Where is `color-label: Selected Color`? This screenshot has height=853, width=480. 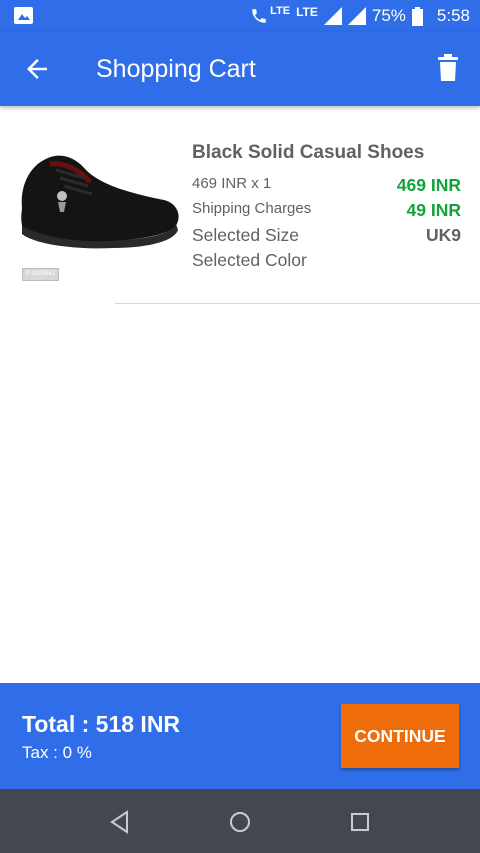 color-label: Selected Color is located at coordinates (249, 260).